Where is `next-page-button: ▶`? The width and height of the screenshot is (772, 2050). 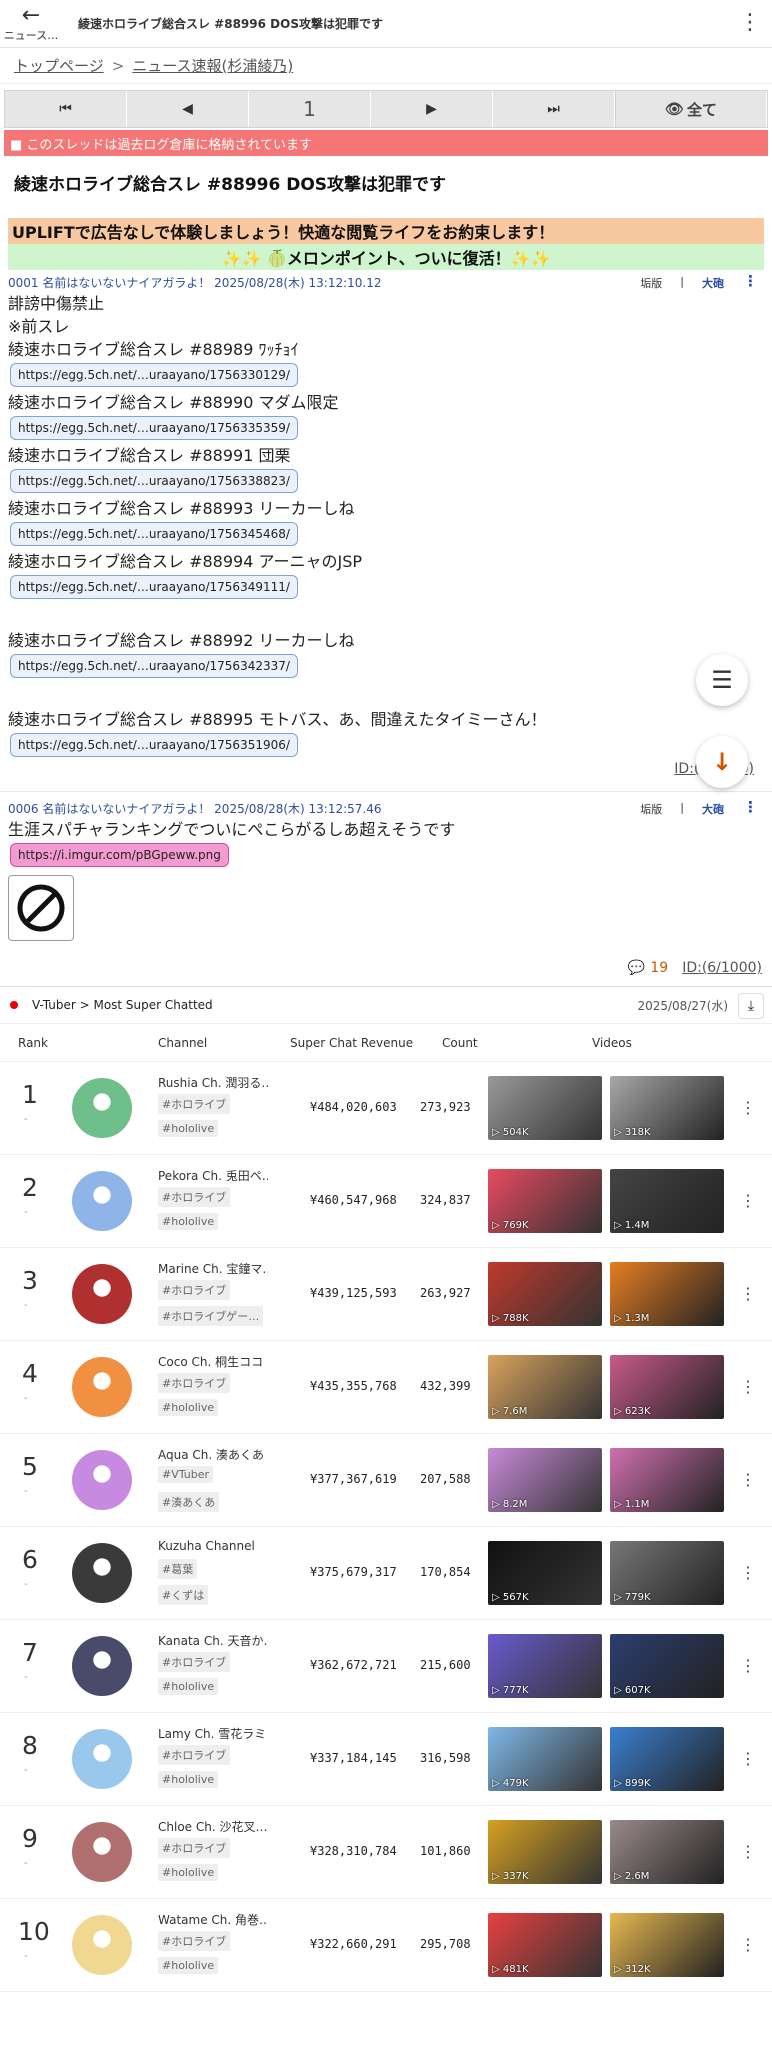 next-page-button: ▶ is located at coordinates (432, 109).